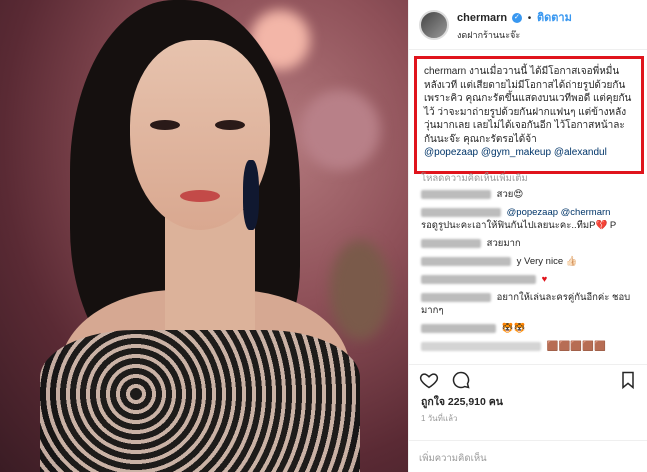  What do you see at coordinates (516, 152) in the screenshot?
I see `tag-link: @gym_makeup` at bounding box center [516, 152].